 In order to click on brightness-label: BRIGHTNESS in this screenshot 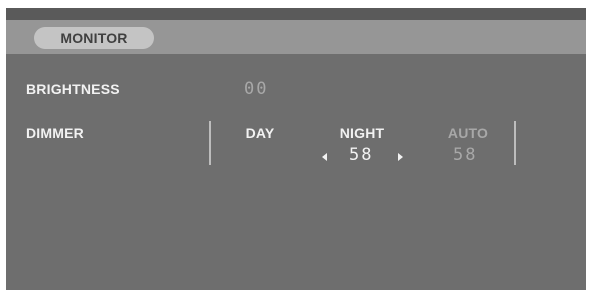, I will do `click(73, 89)`.